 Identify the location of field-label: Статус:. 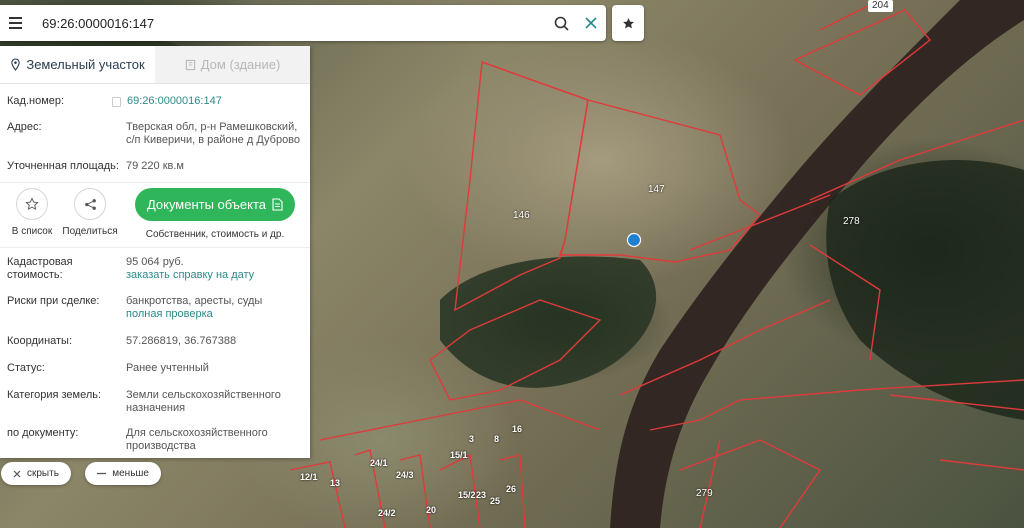
(26, 368).